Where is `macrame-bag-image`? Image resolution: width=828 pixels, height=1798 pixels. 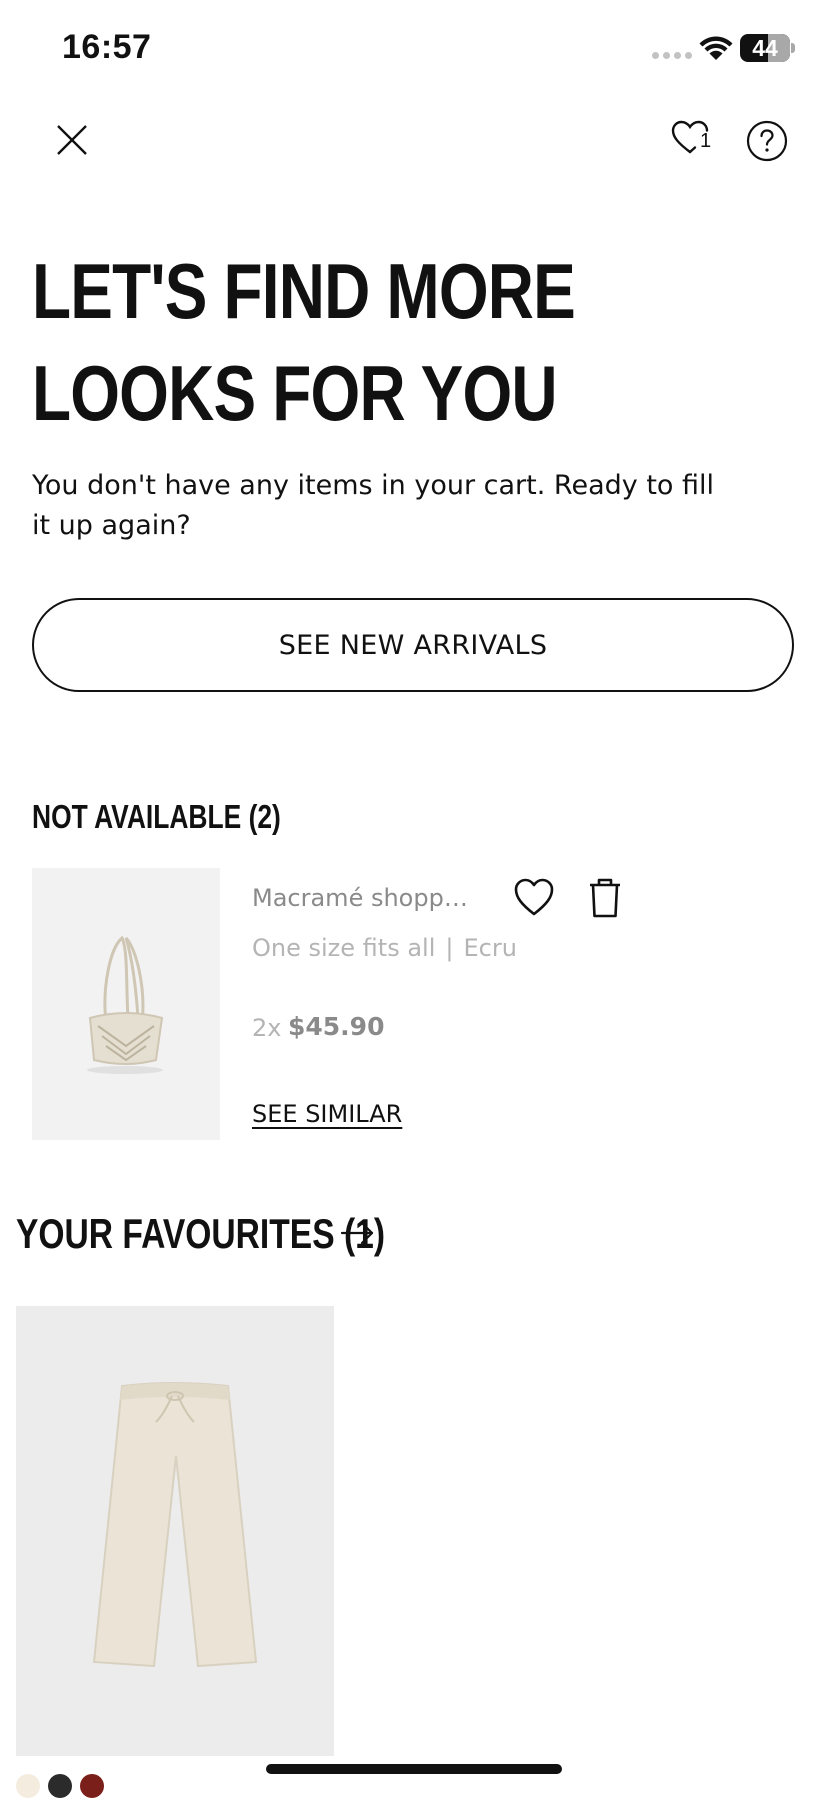 macrame-bag-image is located at coordinates (125, 1004).